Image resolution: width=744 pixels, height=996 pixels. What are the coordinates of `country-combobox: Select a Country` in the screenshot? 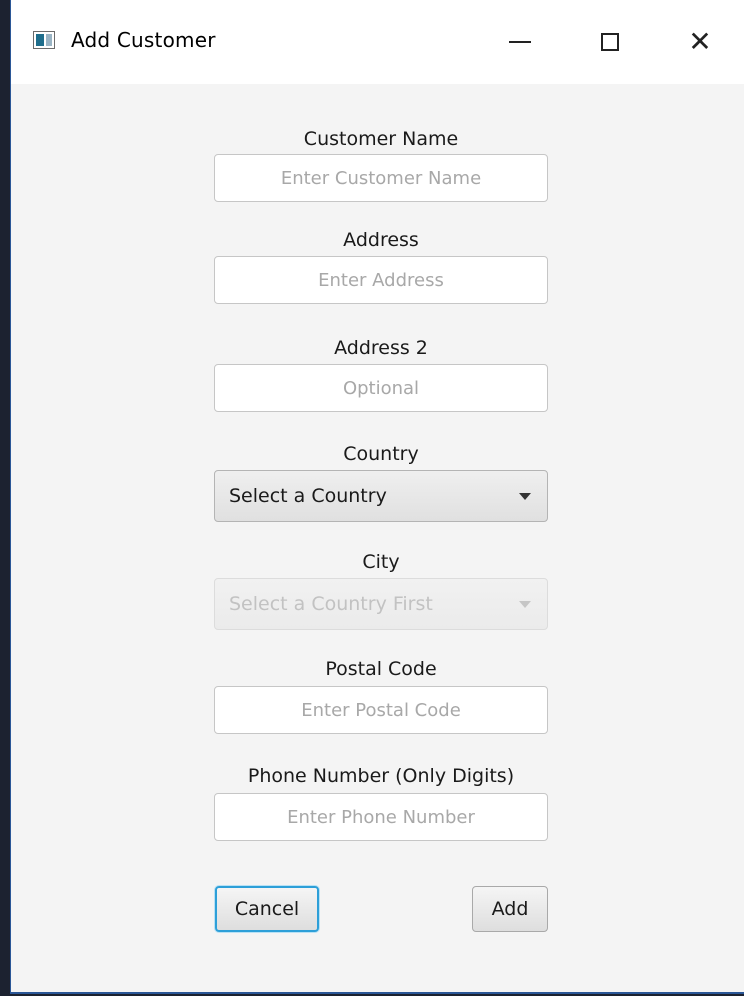 It's located at (381, 496).